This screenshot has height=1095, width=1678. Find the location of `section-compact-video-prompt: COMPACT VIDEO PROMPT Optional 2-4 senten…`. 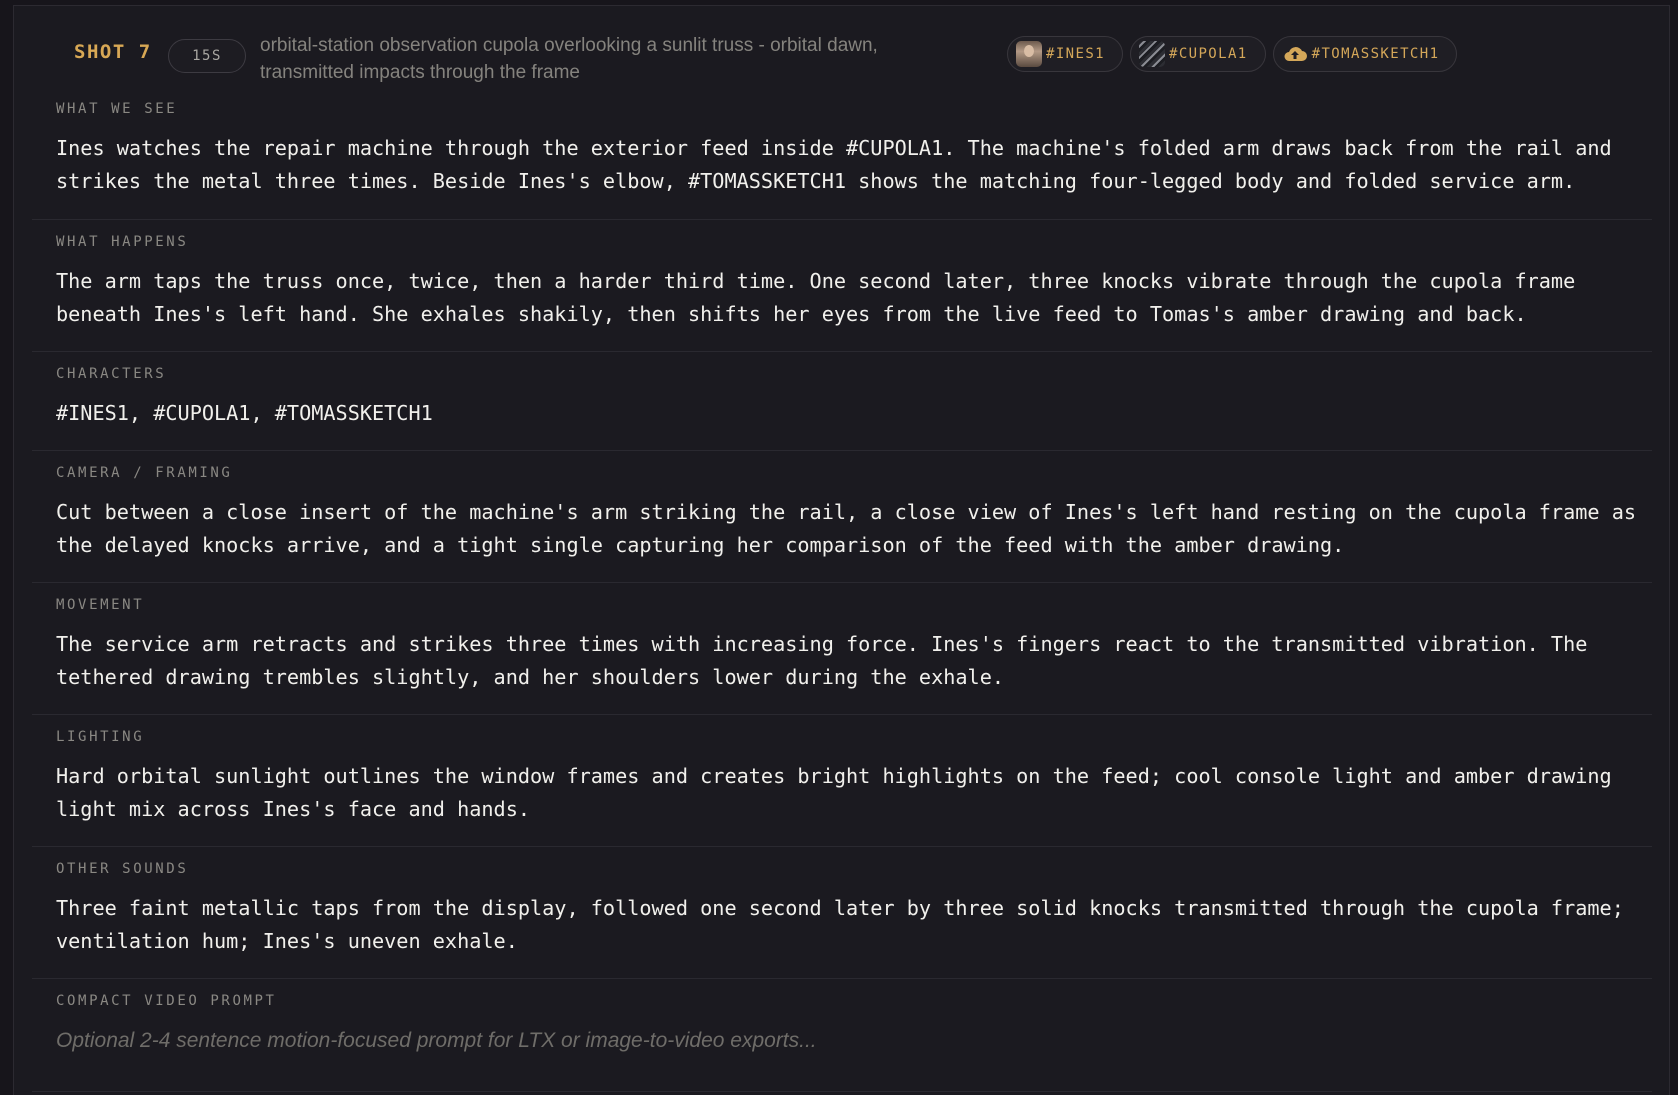

section-compact-video-prompt: COMPACT VIDEO PROMPT Optional 2-4 senten… is located at coordinates (842, 1035).